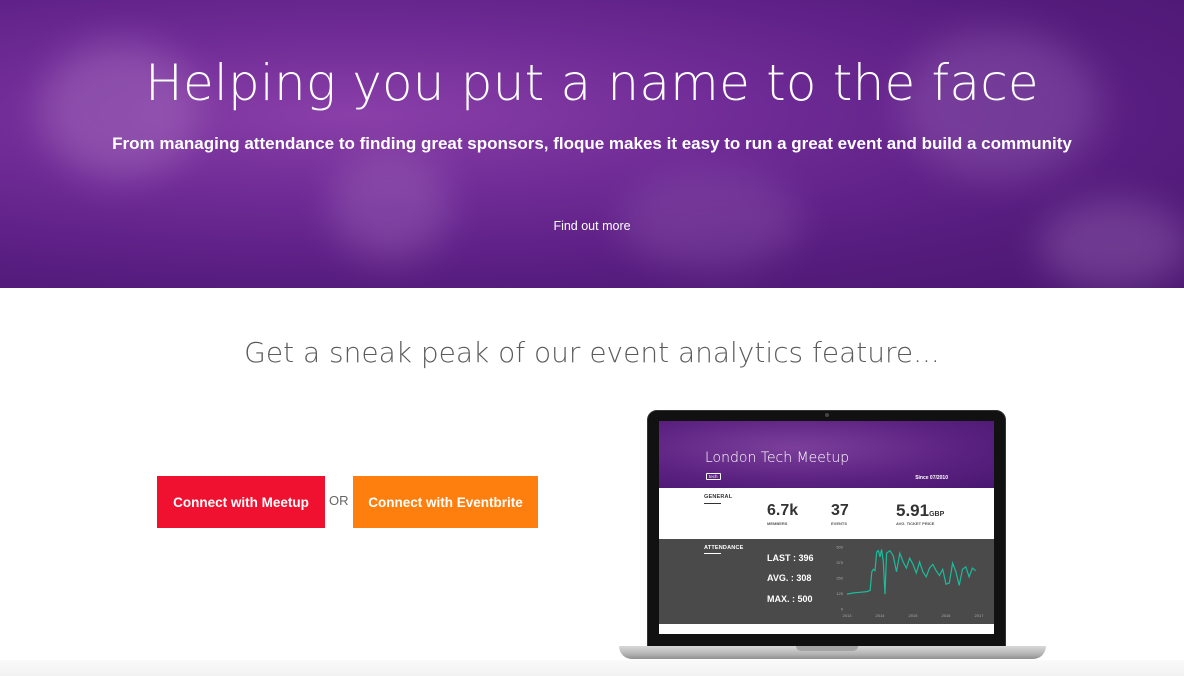  Describe the element at coordinates (913, 510) in the screenshot. I see `stat-price-number: 5.91` at that location.